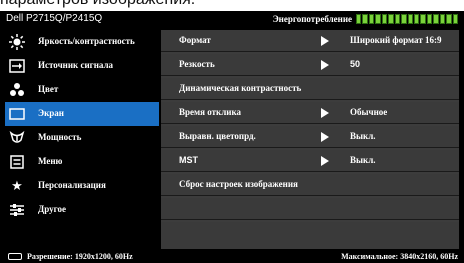 The image size is (464, 263). What do you see at coordinates (60, 137) in the screenshot?
I see `menu-item-label: Мощность` at bounding box center [60, 137].